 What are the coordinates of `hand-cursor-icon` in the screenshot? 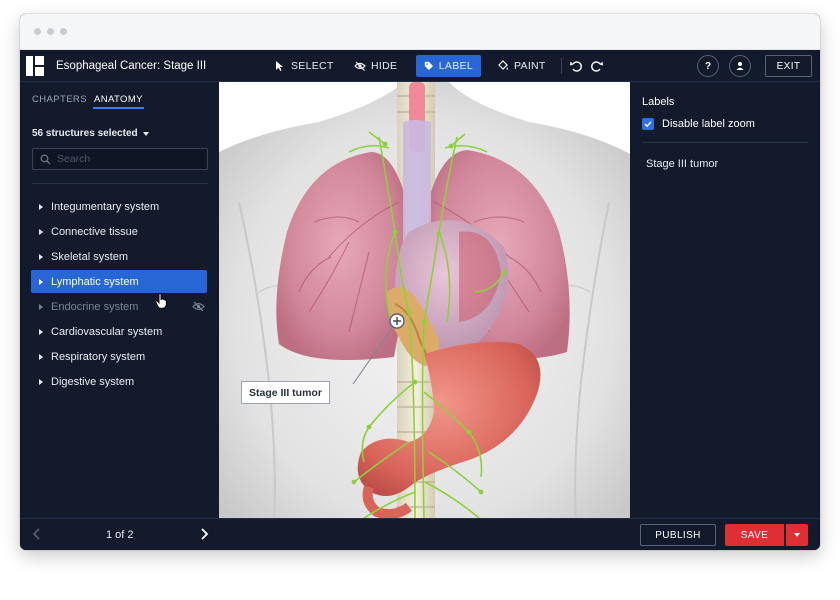 It's located at (161, 301).